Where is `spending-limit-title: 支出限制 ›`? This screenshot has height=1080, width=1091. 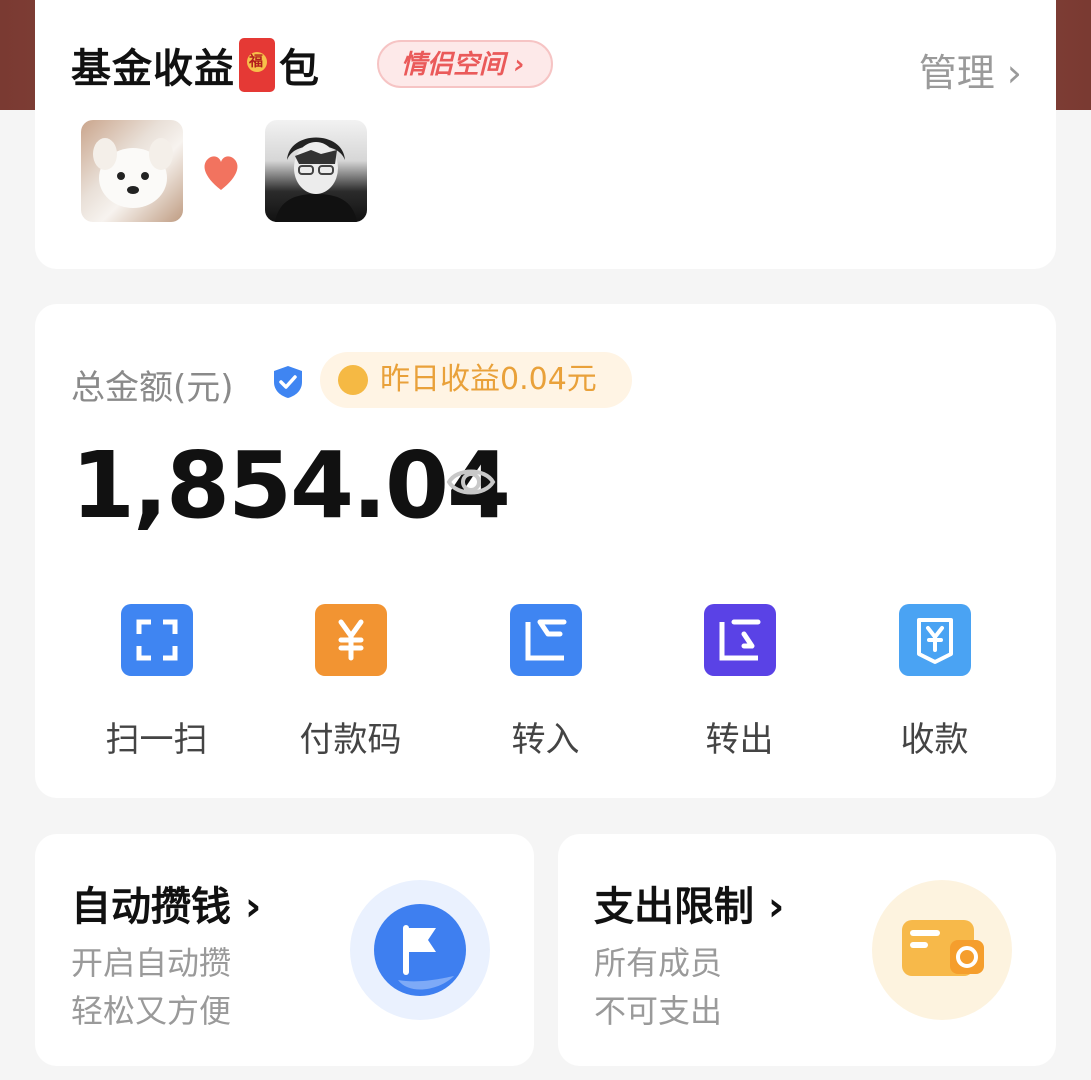
spending-limit-title: 支出限制 › is located at coordinates (689, 907).